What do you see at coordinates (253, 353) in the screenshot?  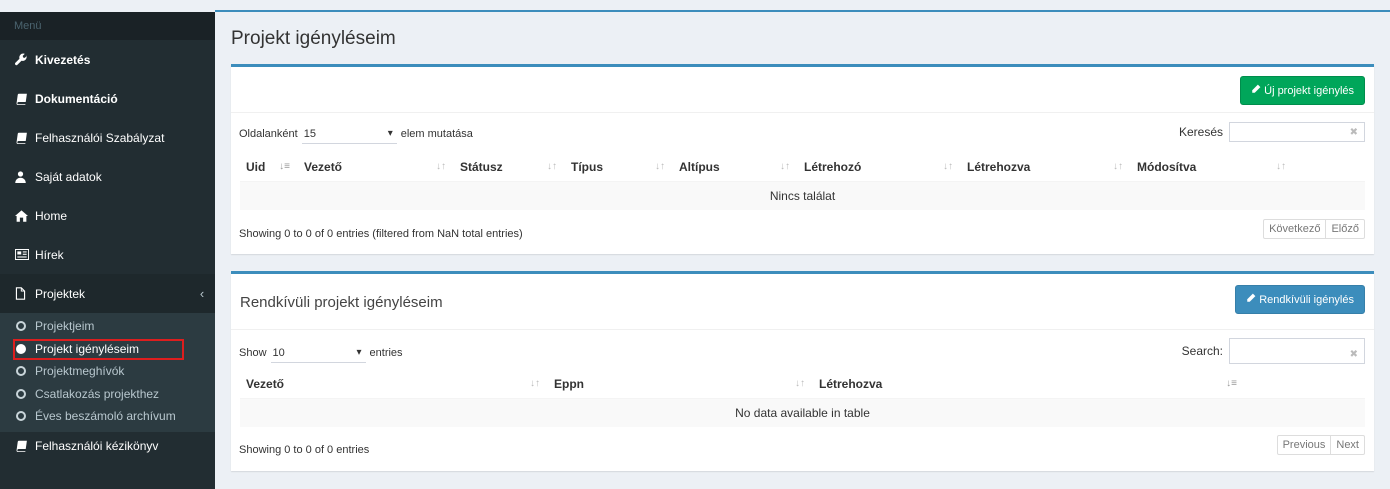 I see `length-prefix: Show` at bounding box center [253, 353].